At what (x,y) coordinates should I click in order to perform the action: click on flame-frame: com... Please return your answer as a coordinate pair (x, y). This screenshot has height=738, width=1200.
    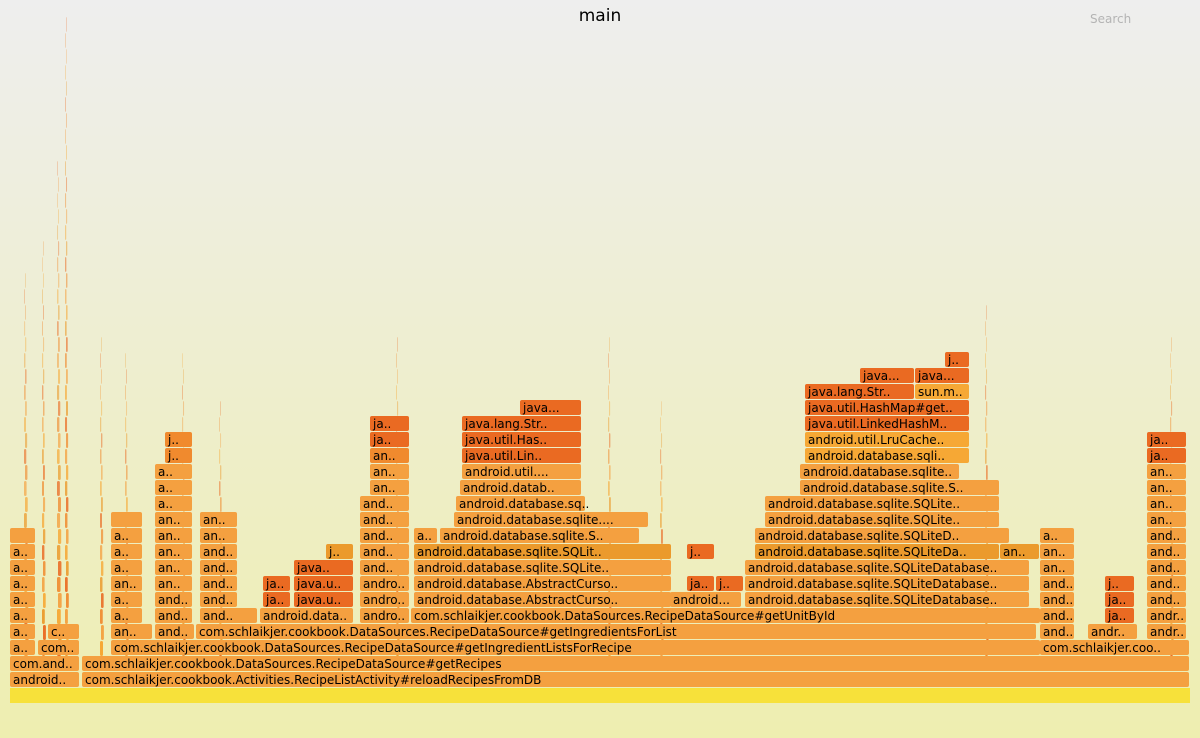
    Looking at the image, I should click on (58, 647).